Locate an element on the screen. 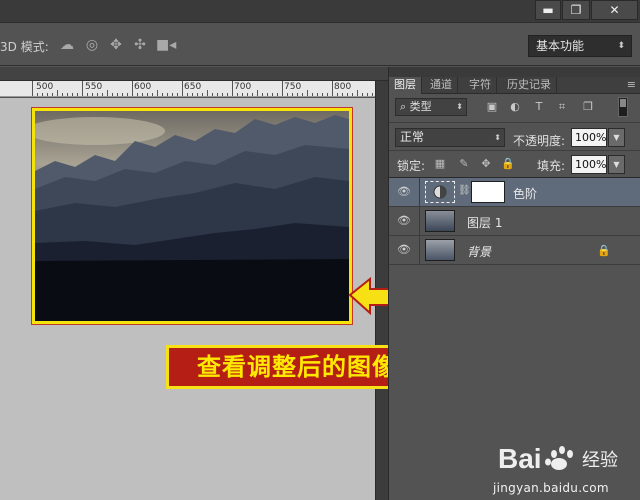  shape-filter-icon: ⌗ is located at coordinates (562, 107).